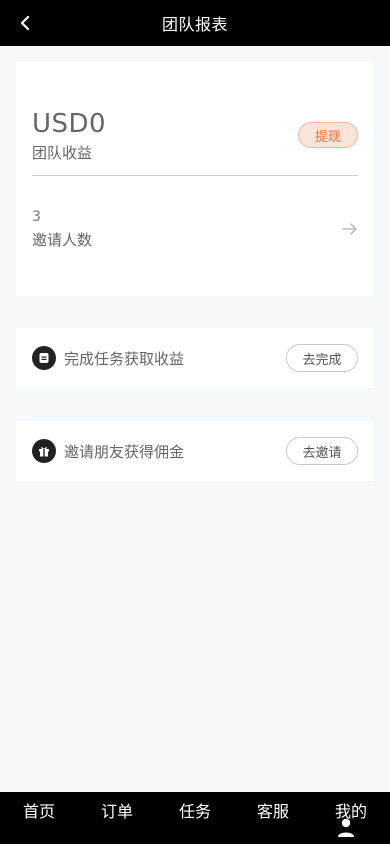 The height and width of the screenshot is (844, 390). What do you see at coordinates (69, 124) in the screenshot?
I see `team-earnings-amount: USD0` at bounding box center [69, 124].